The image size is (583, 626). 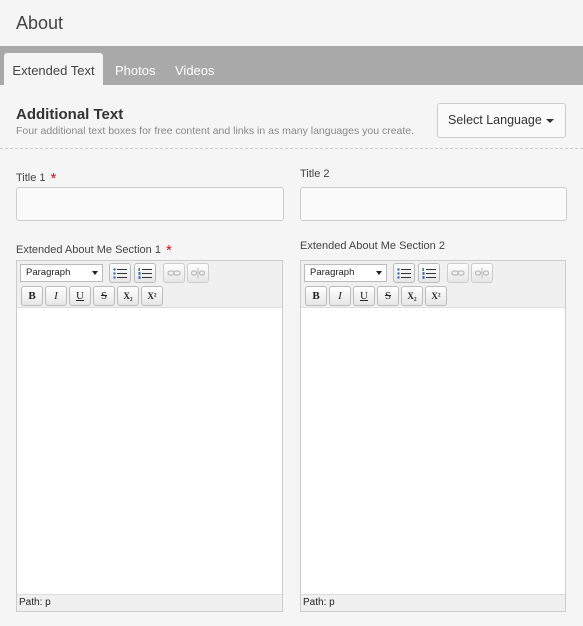 What do you see at coordinates (550, 121) in the screenshot?
I see `caret-down-icon` at bounding box center [550, 121].